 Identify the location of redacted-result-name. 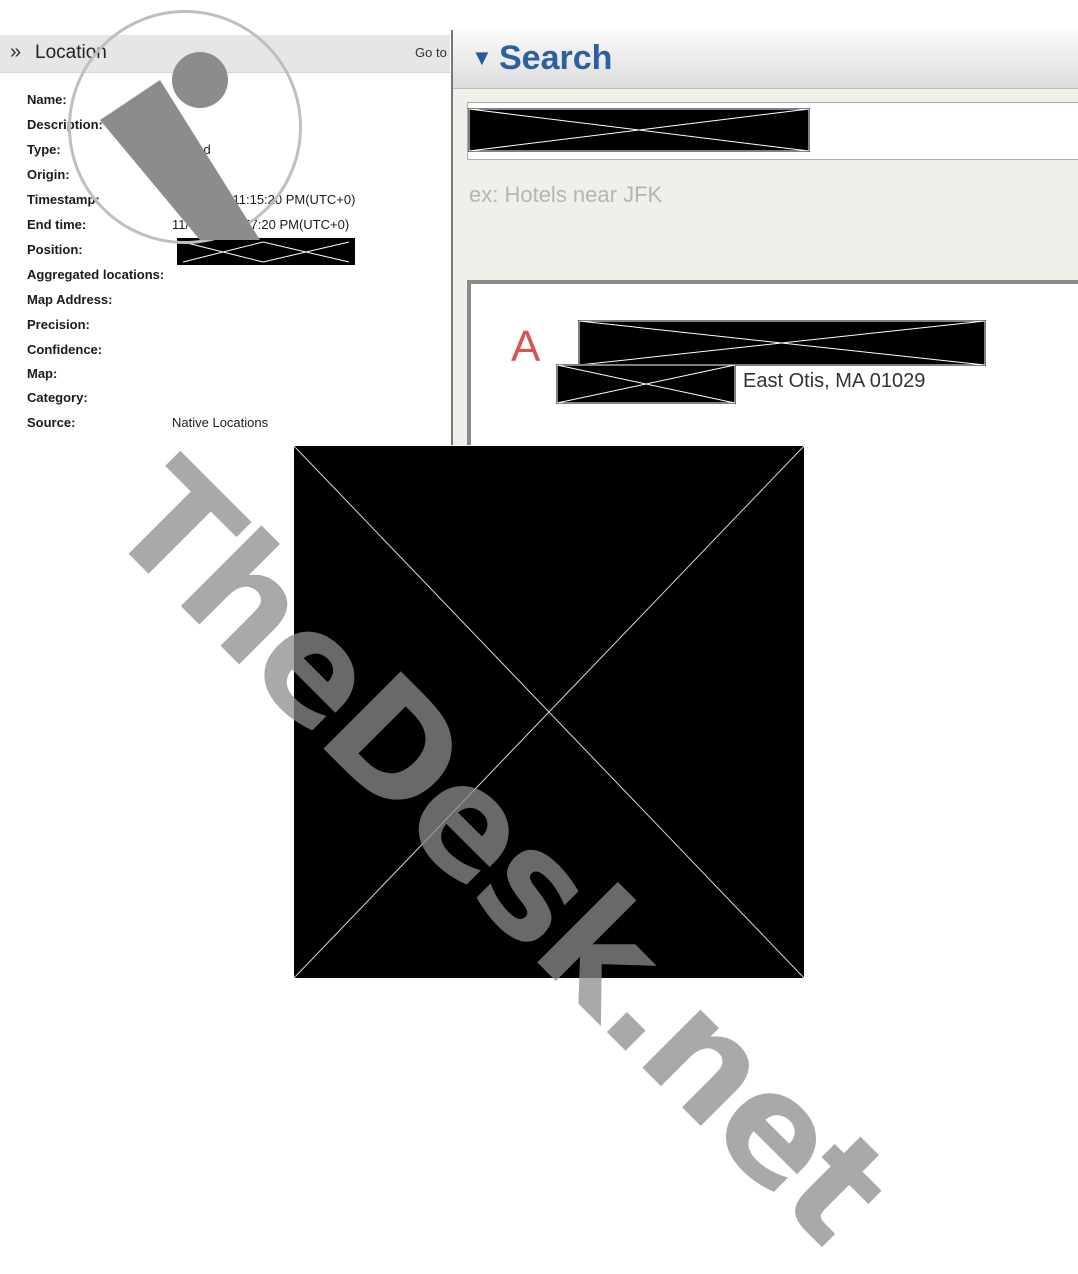
(782, 343).